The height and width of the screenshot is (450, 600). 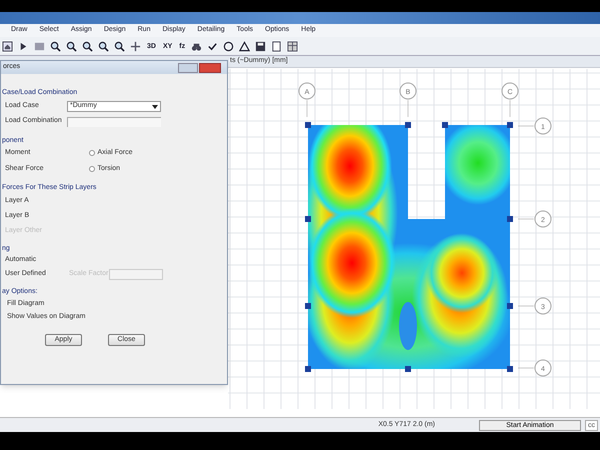 I want to click on caret-icon, so click(x=155, y=106).